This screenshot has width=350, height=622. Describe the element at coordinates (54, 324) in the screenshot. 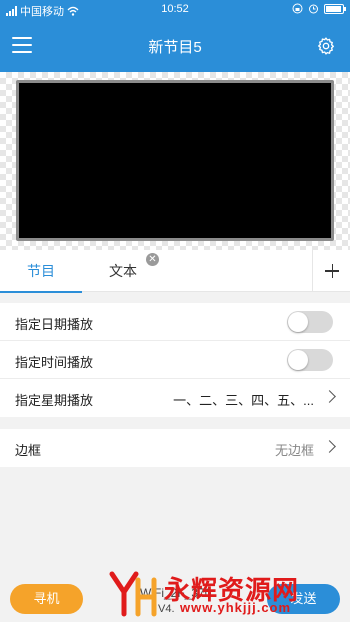

I see `date-play-label: 指定日期播放` at that location.